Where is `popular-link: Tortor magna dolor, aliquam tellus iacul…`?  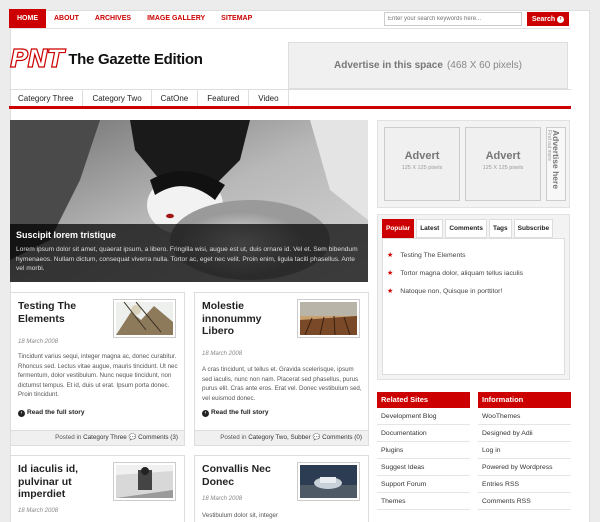 popular-link: Tortor magna dolor, aliquam tellus iacul… is located at coordinates (462, 273).